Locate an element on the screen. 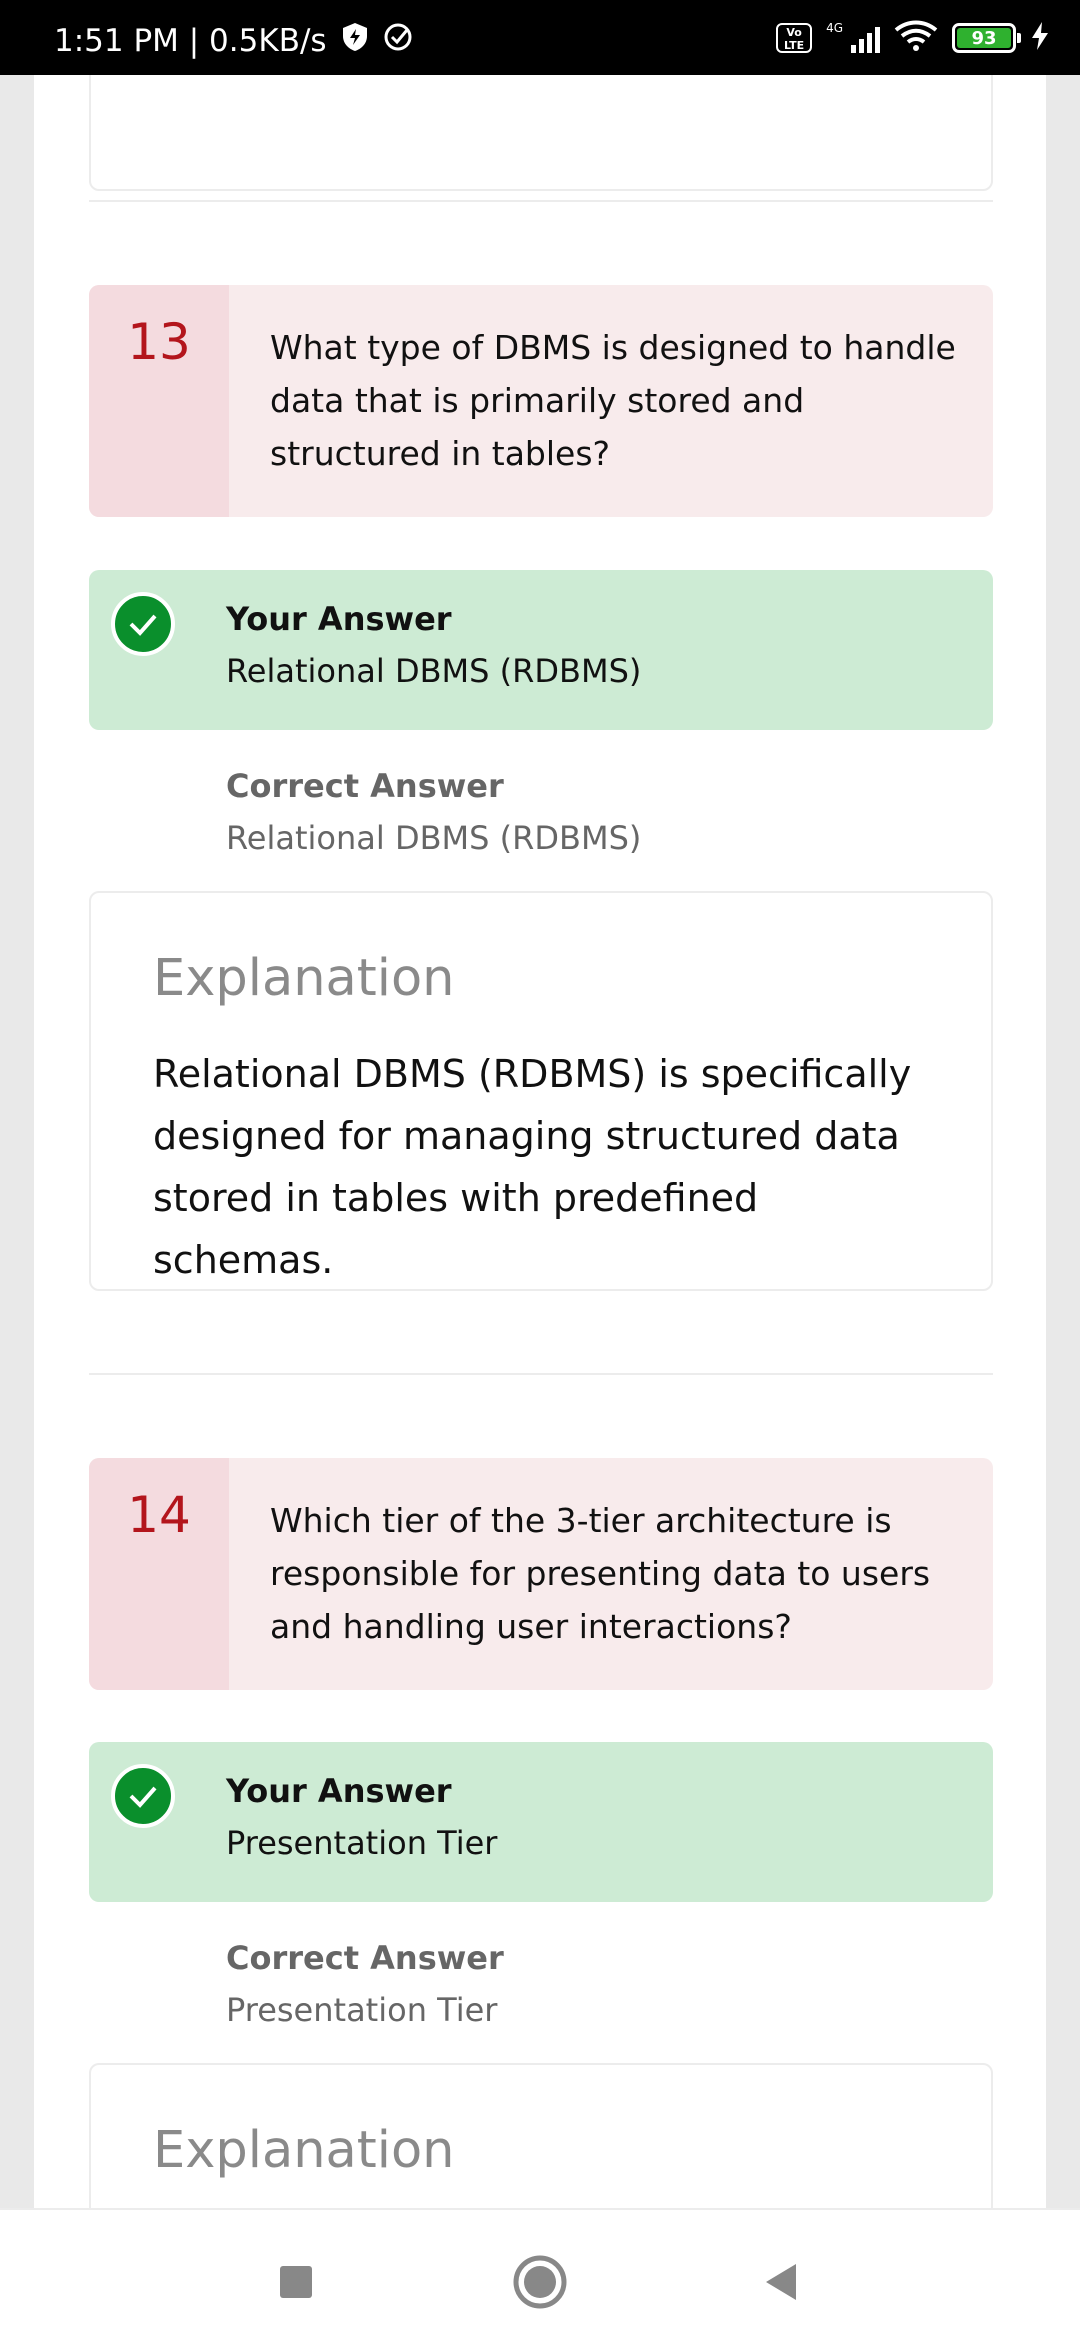 The height and width of the screenshot is (2340, 1080). square-icon is located at coordinates (296, 2282).